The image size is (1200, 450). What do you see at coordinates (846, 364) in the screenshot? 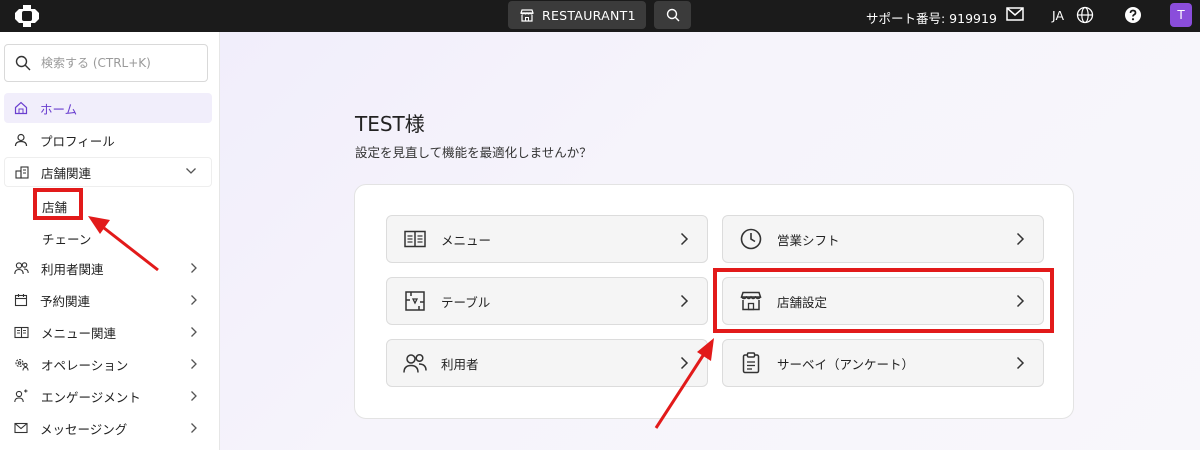
I see `card-label: サーベイ（アンケート）` at bounding box center [846, 364].